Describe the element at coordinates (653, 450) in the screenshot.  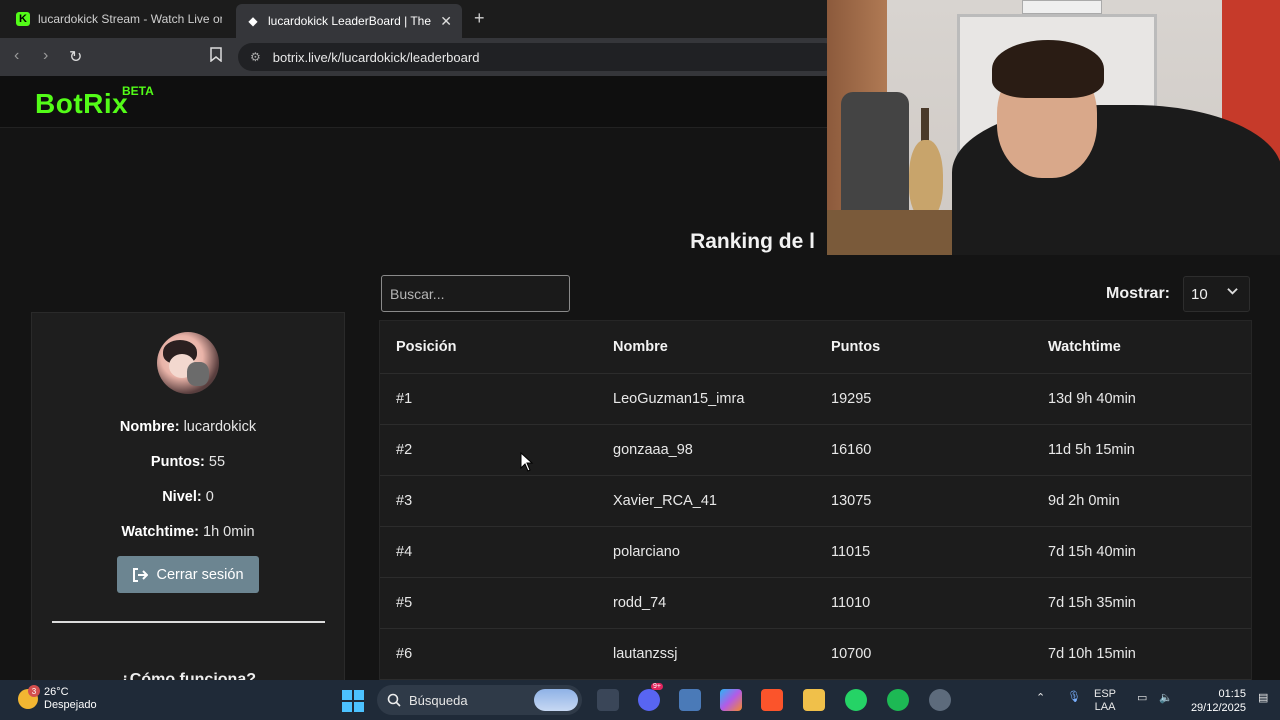
I see `row-name: gonzaaa_98` at that location.